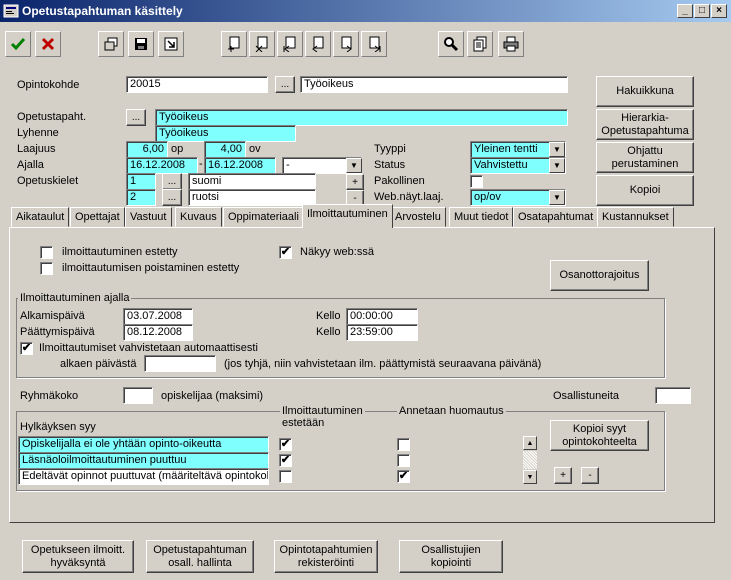 This screenshot has width=731, height=580. Describe the element at coordinates (225, 149) in the screenshot. I see `laajuus-ov-field: 4,00` at that location.